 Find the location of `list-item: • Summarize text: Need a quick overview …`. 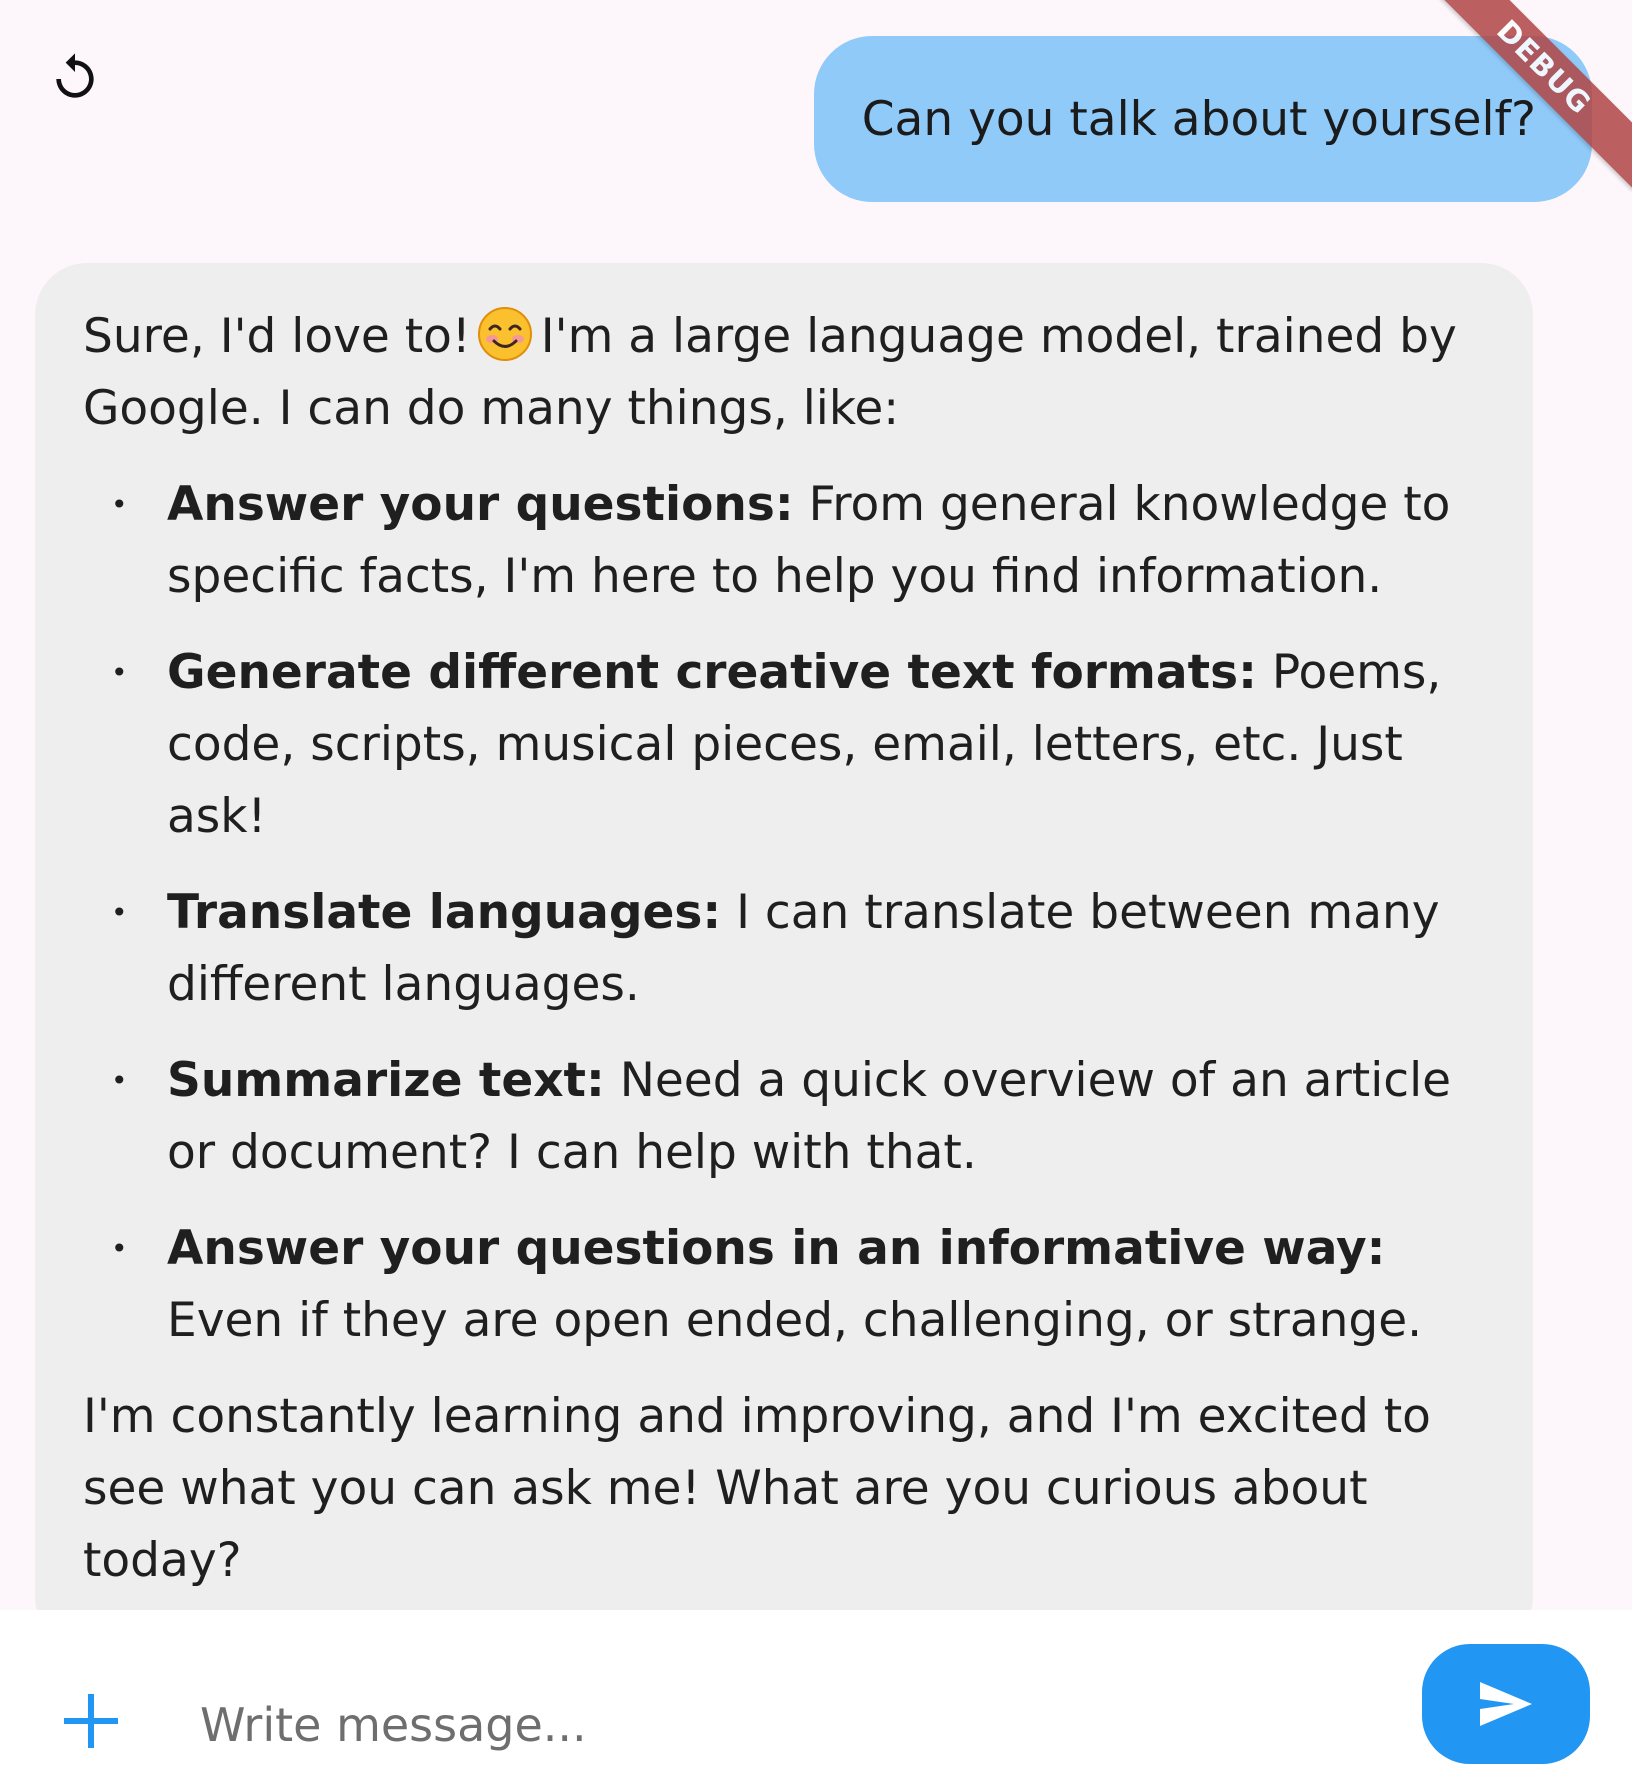

list-item: • Summarize text: Need a quick overview … is located at coordinates (784, 1117).